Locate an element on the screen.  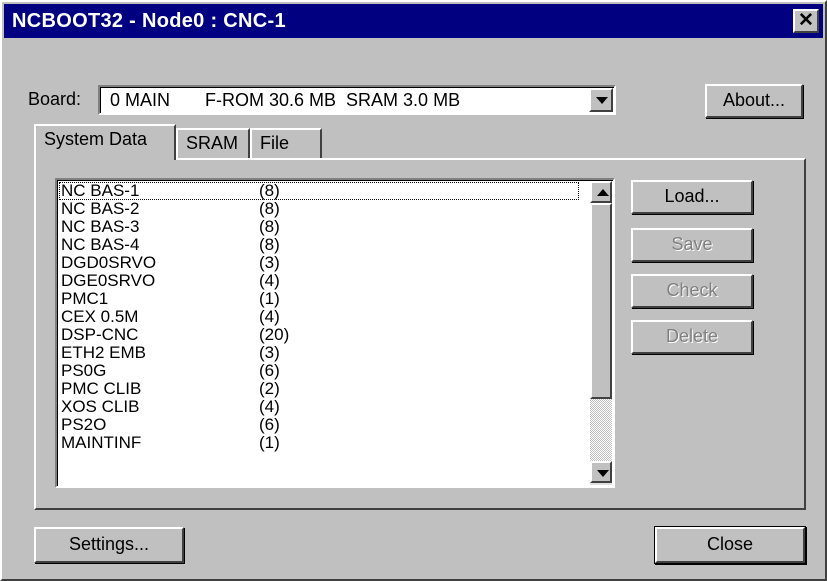
delete-button: Delete is located at coordinates (692, 337).